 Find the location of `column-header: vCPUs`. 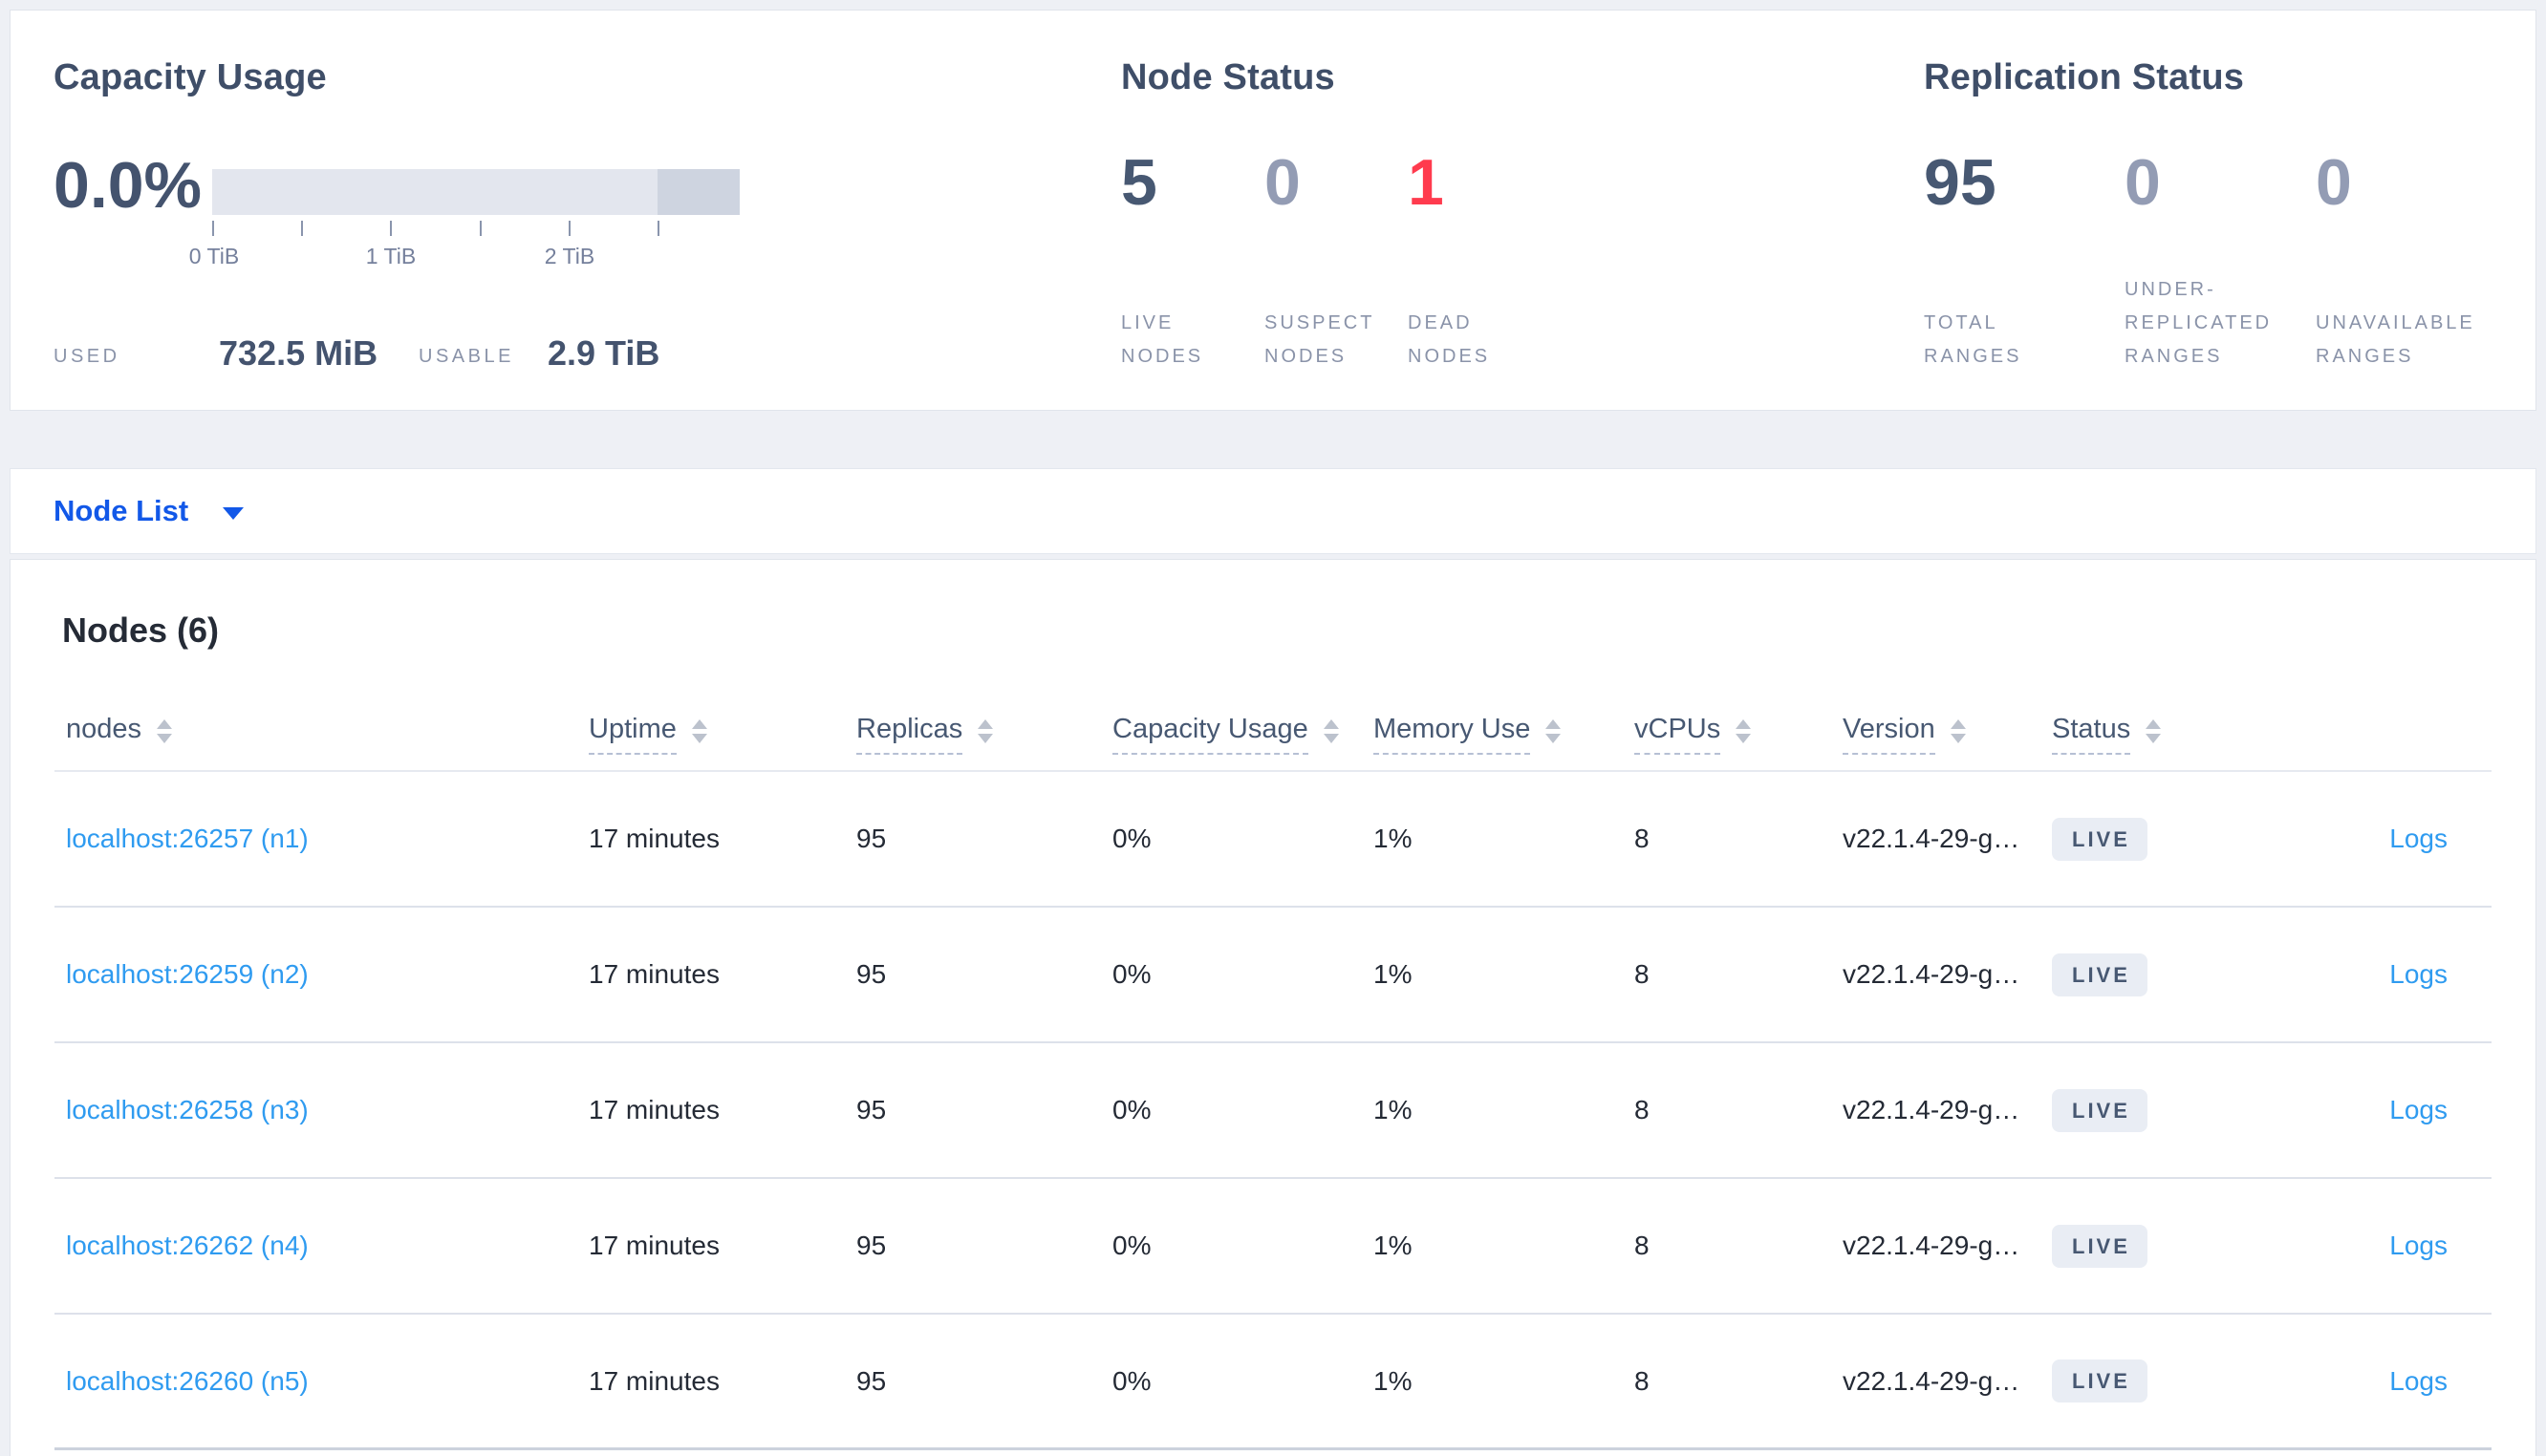

column-header: vCPUs is located at coordinates (1738, 734).